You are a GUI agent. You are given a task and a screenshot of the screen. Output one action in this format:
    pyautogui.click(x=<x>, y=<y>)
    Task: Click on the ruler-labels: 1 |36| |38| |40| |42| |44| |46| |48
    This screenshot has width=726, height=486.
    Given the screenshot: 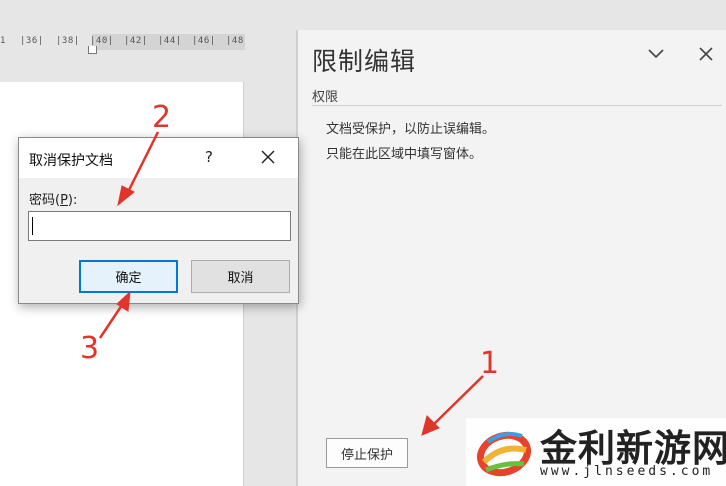 What is the action you would take?
    pyautogui.click(x=125, y=43)
    